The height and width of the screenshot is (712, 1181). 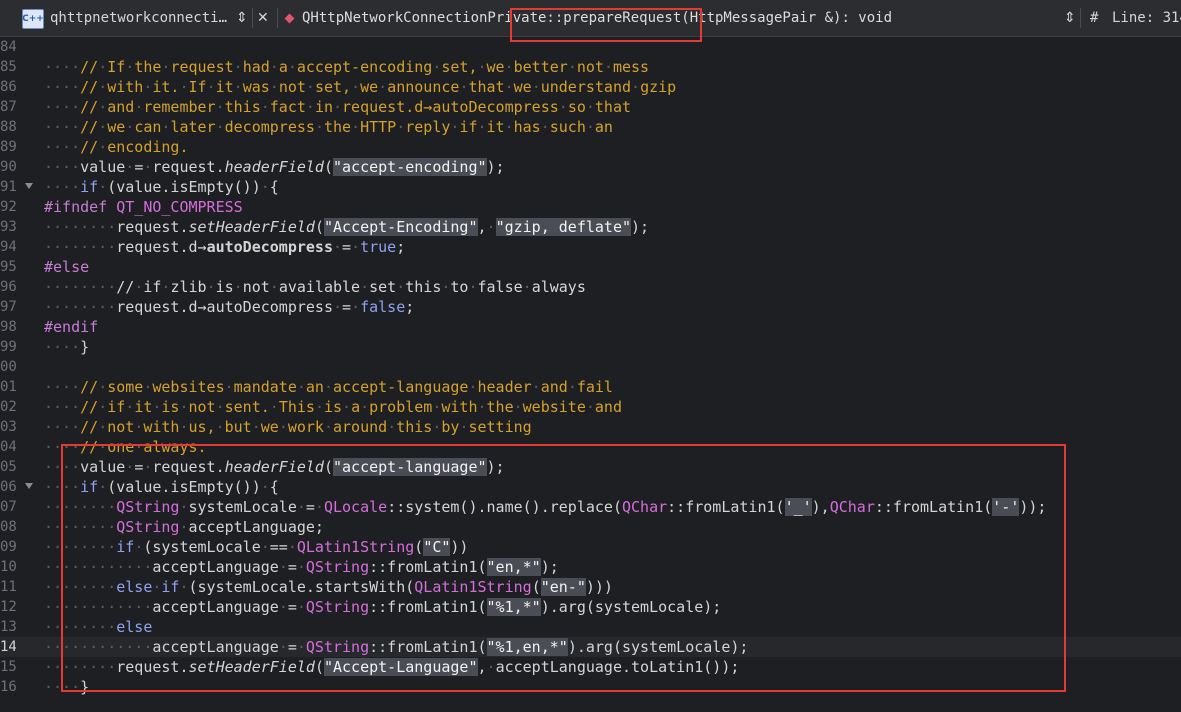 I want to click on line-number: 99, so click(x=8, y=347).